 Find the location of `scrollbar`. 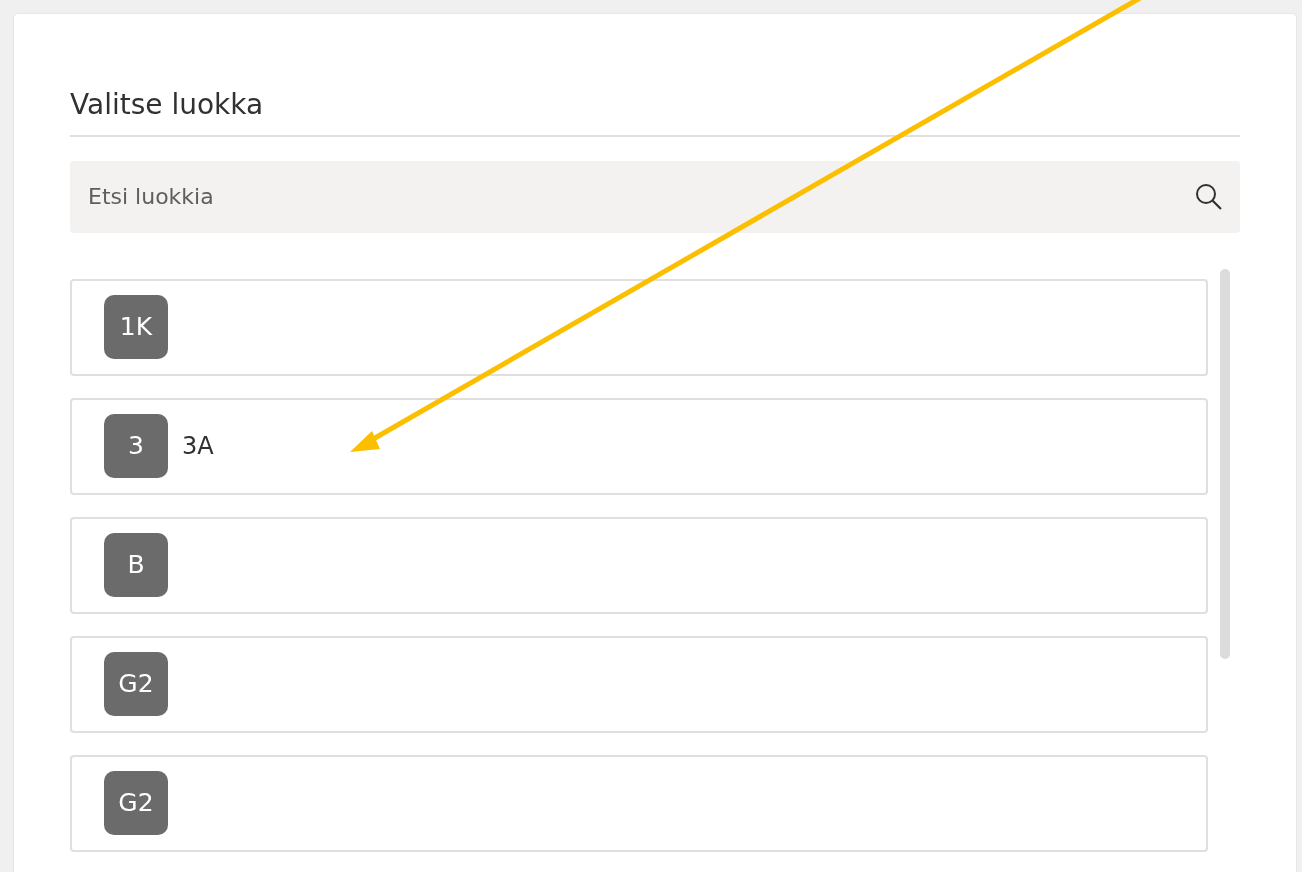

scrollbar is located at coordinates (1225, 463).